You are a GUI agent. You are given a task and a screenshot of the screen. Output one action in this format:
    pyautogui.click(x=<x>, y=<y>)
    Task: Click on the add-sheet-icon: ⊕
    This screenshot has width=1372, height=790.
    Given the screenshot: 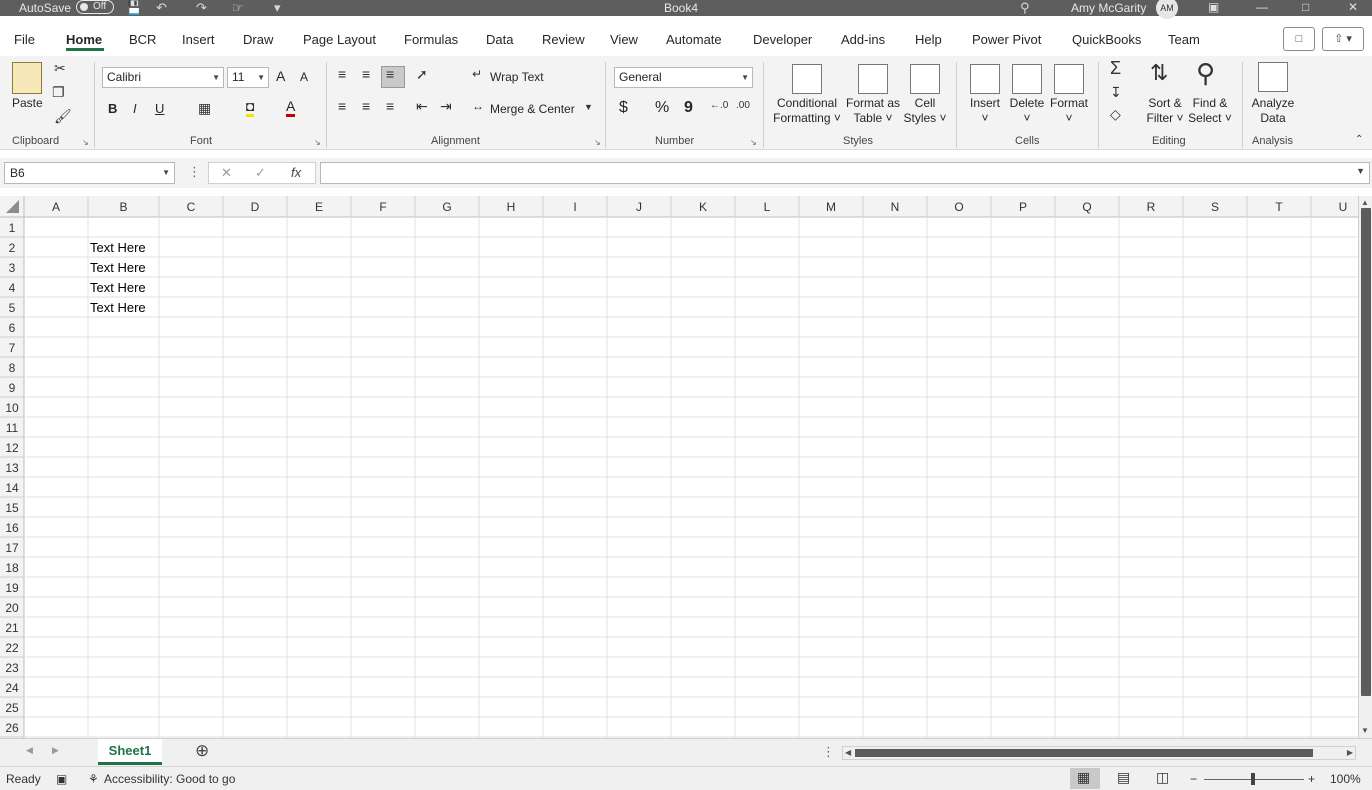 What is the action you would take?
    pyautogui.click(x=202, y=751)
    